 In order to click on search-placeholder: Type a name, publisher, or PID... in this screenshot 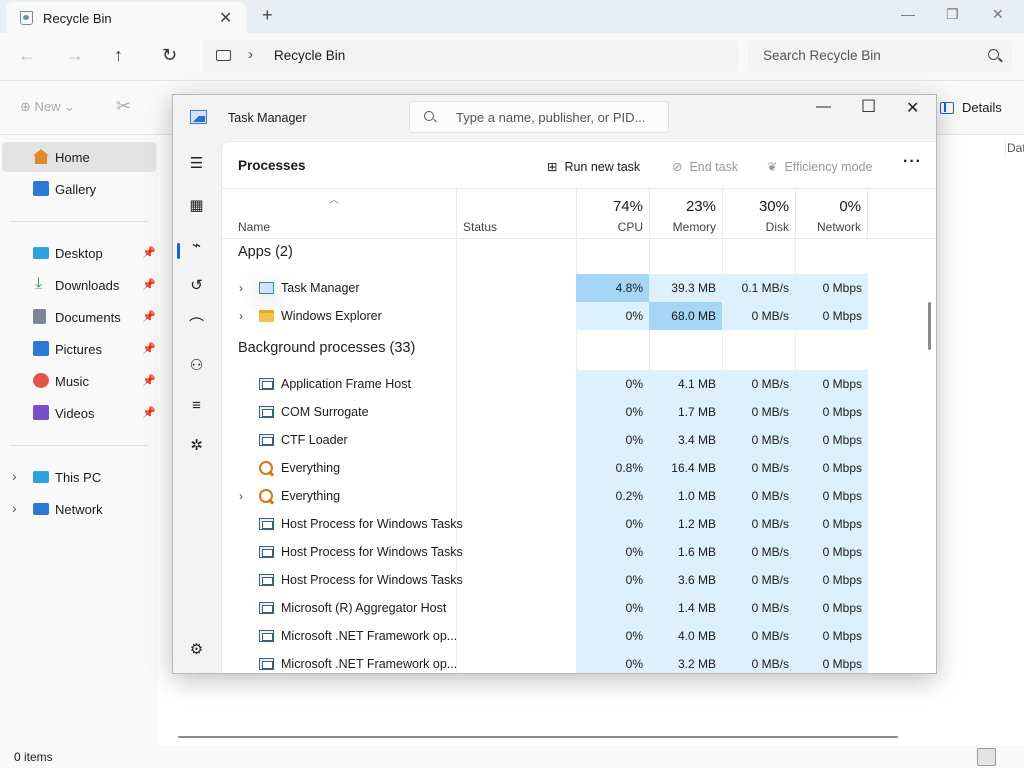, I will do `click(550, 117)`.